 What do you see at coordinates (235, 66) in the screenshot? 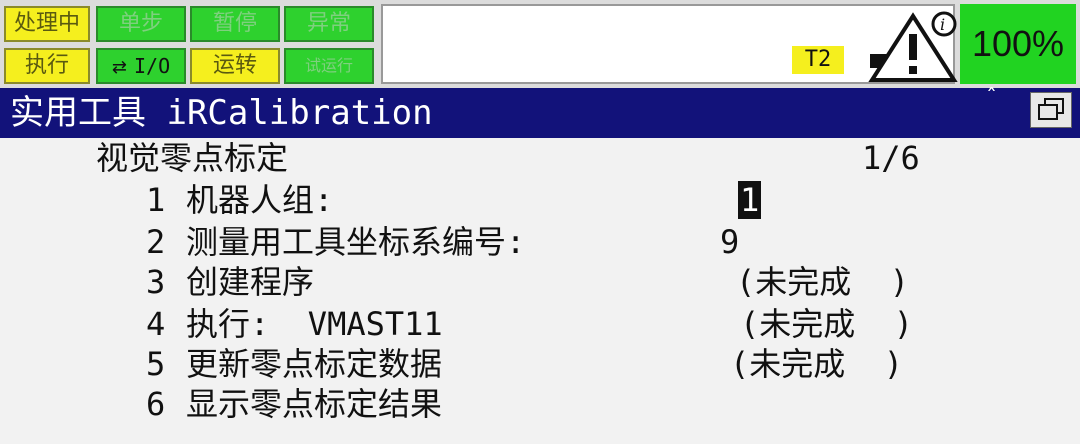
I see `run-indicator: 运转` at bounding box center [235, 66].